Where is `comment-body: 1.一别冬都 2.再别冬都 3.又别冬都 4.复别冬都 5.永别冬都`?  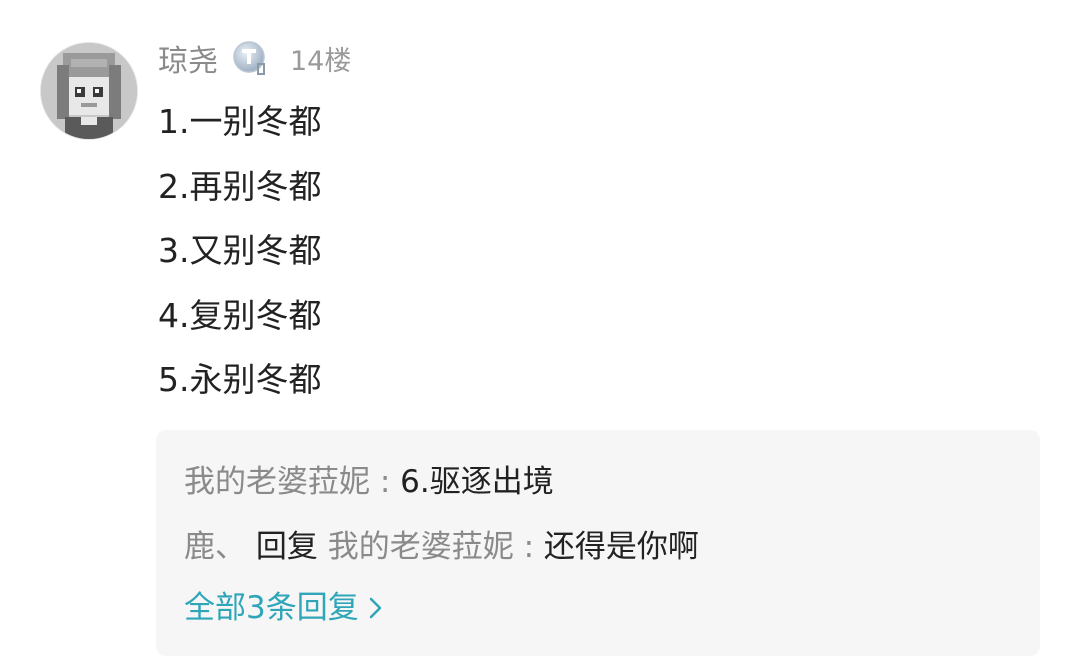 comment-body: 1.一别冬都 2.再别冬都 3.又别冬都 4.复别冬都 5.永别冬都 is located at coordinates (240, 261).